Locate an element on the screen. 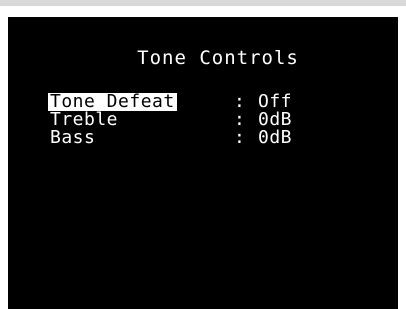 Image resolution: width=406 pixels, height=309 pixels. page-title: Tone Controls is located at coordinates (218, 58).